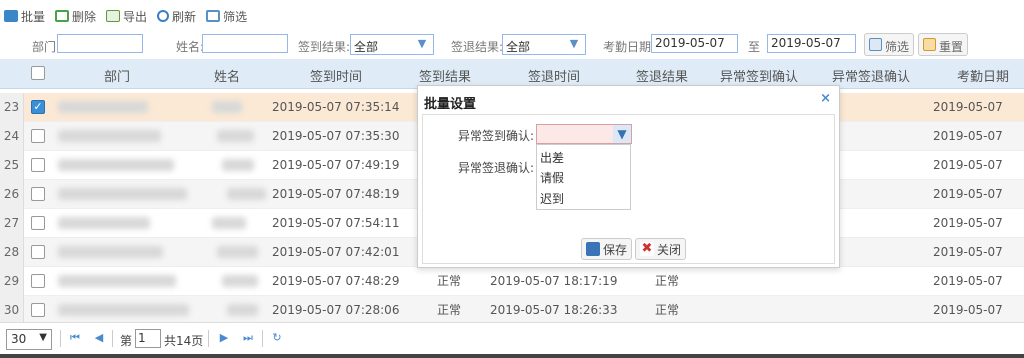 The height and width of the screenshot is (358, 1024). I want to click on pagination-bar: 30 ▼ ⏮ ◀ 第 1 共14页 ▶ ⏭ ↻, so click(512, 338).